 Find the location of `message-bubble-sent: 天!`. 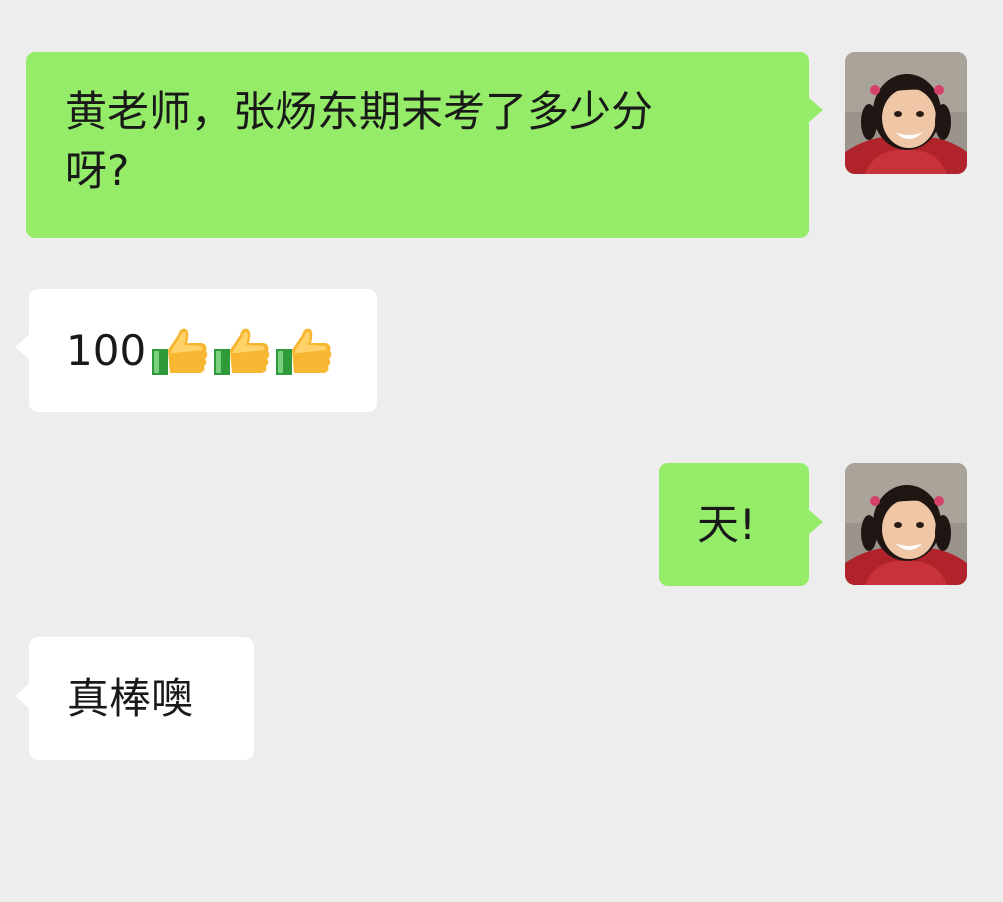

message-bubble-sent: 天! is located at coordinates (734, 524).